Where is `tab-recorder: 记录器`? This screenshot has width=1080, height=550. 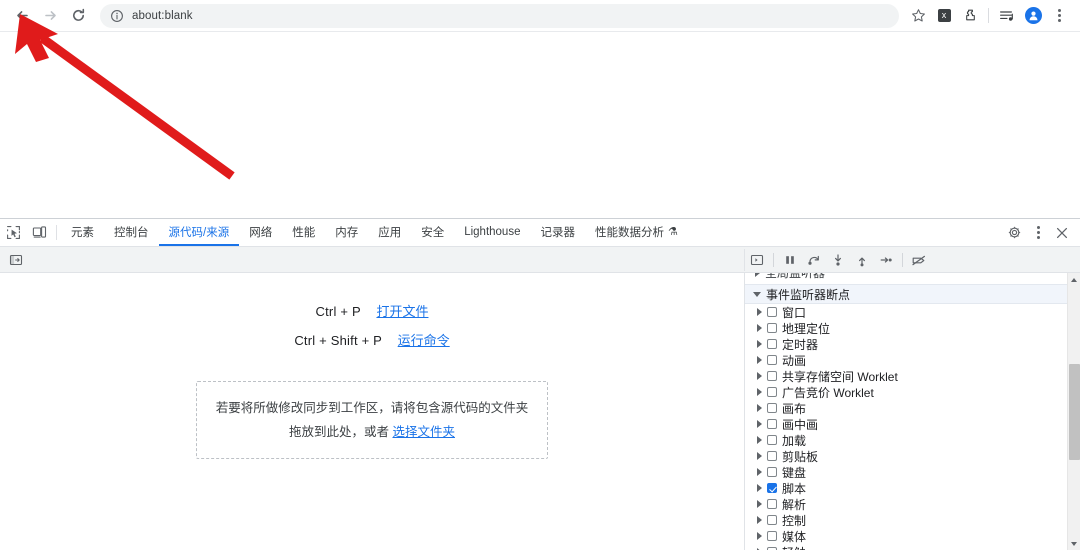
tab-recorder: 记录器 is located at coordinates (557, 232).